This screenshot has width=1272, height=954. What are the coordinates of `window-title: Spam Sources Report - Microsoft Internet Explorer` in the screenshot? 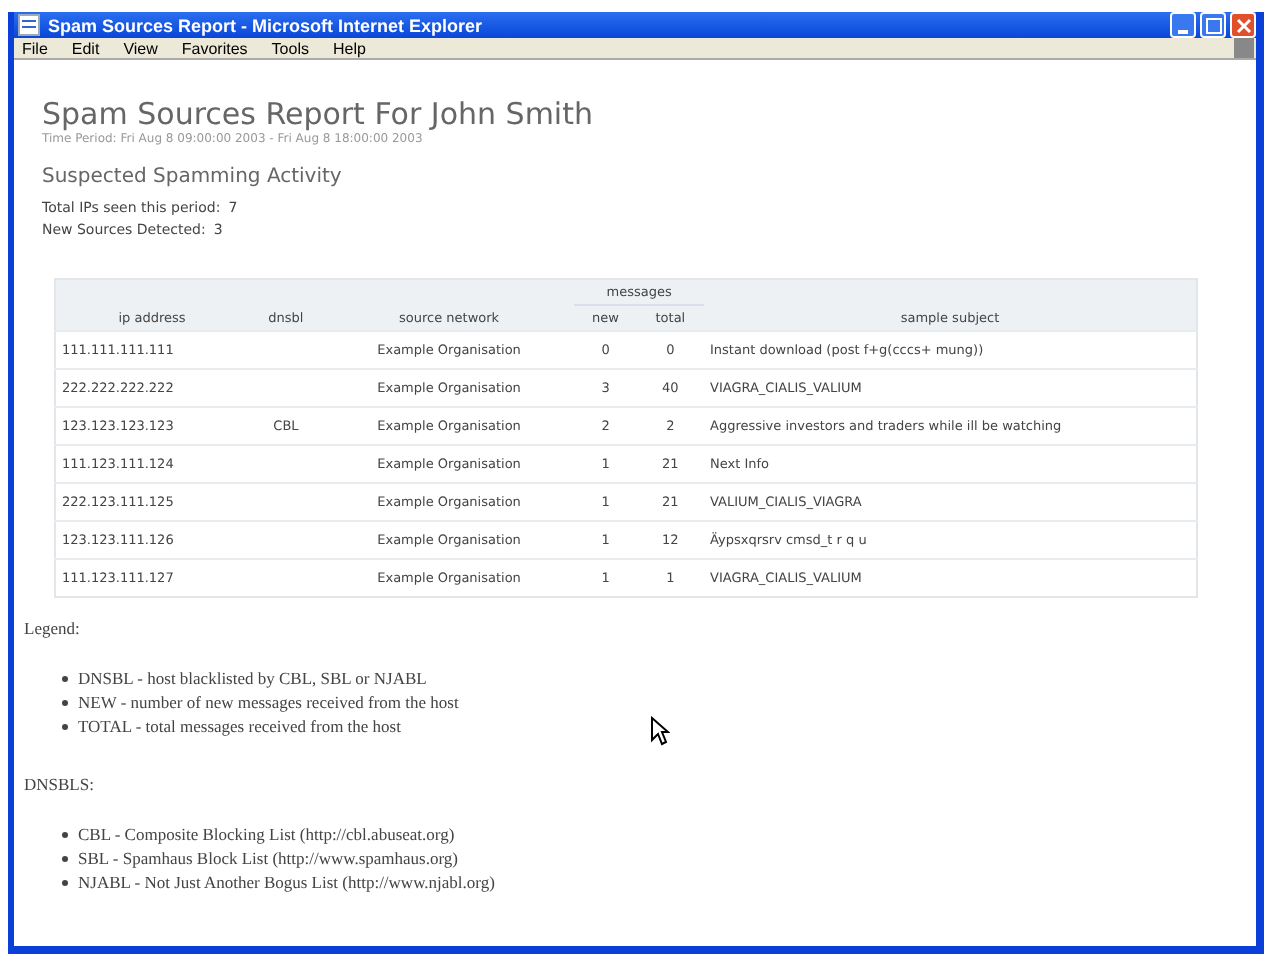 It's located at (265, 25).